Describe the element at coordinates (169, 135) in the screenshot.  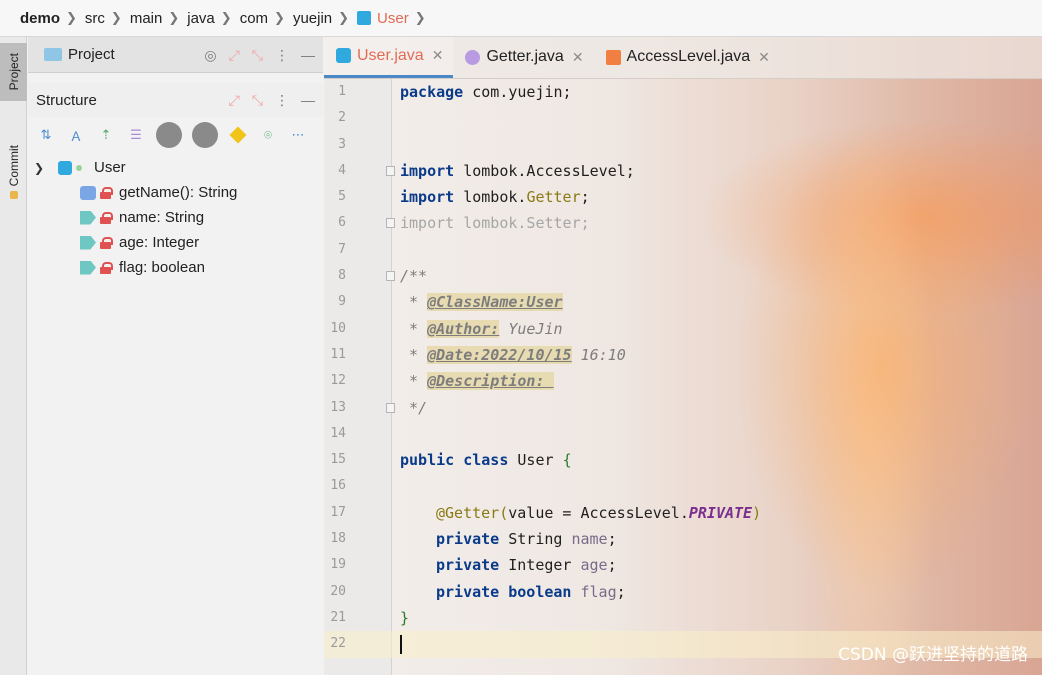
I see `show-non-public-icon` at that location.